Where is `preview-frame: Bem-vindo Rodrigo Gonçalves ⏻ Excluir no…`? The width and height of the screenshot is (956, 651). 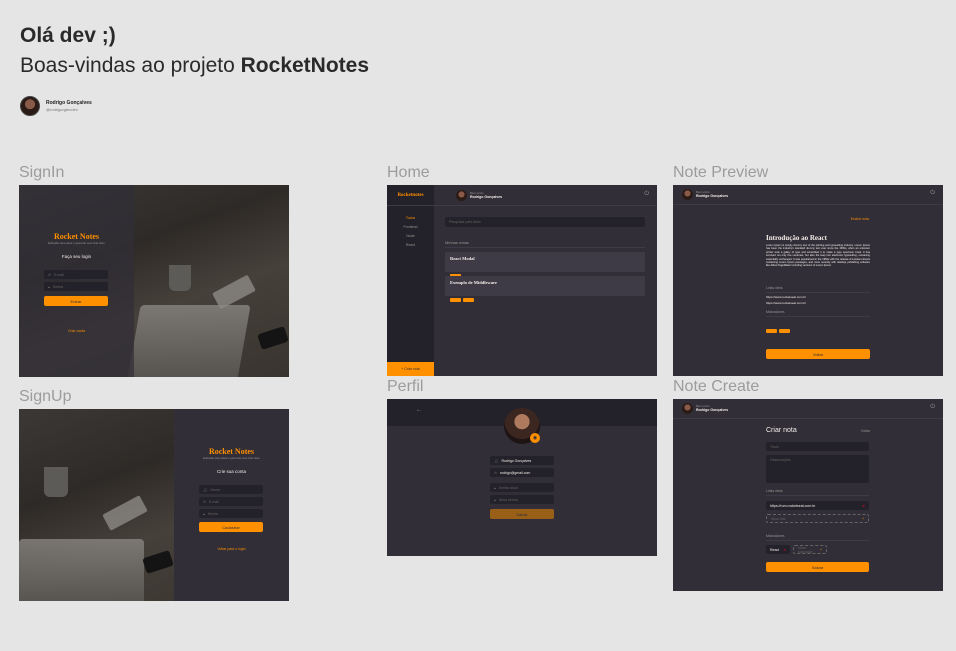 preview-frame: Bem-vindo Rodrigo Gonçalves ⏻ Excluir no… is located at coordinates (808, 280).